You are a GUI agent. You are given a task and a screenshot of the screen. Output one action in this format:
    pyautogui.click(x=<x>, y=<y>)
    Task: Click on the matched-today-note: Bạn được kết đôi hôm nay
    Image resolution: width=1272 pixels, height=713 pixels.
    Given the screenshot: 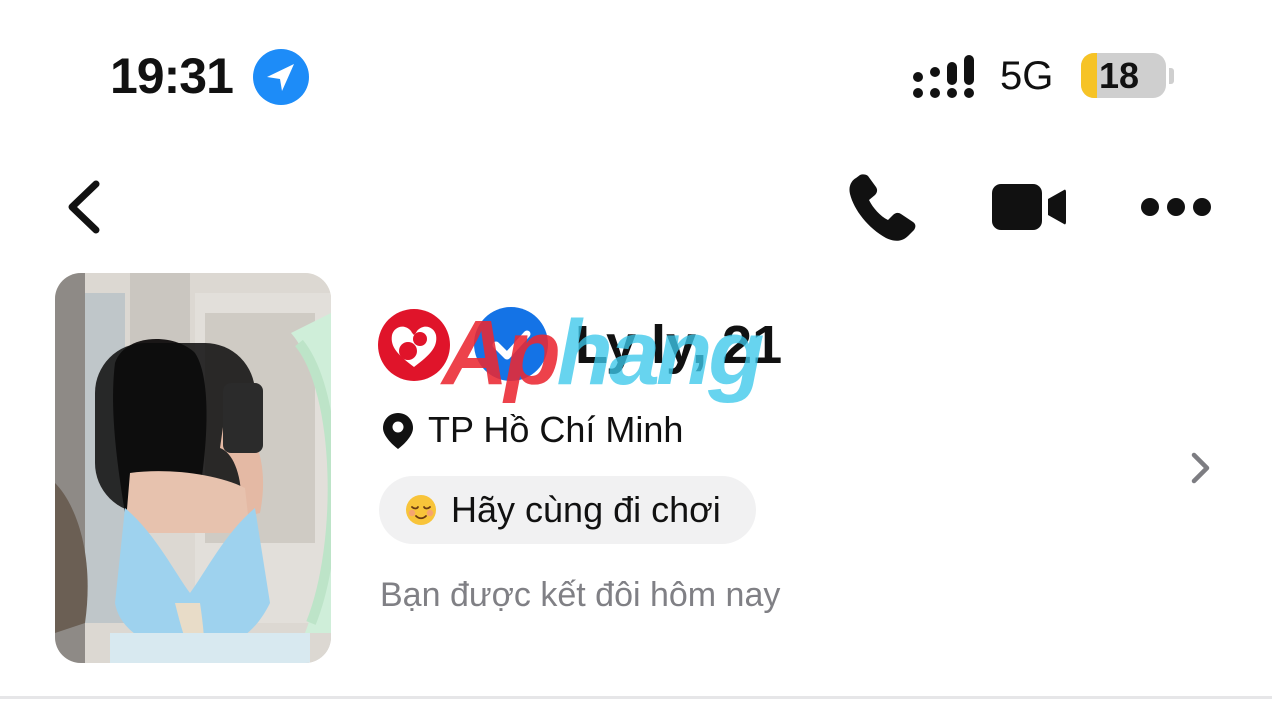 What is the action you would take?
    pyautogui.click(x=580, y=595)
    